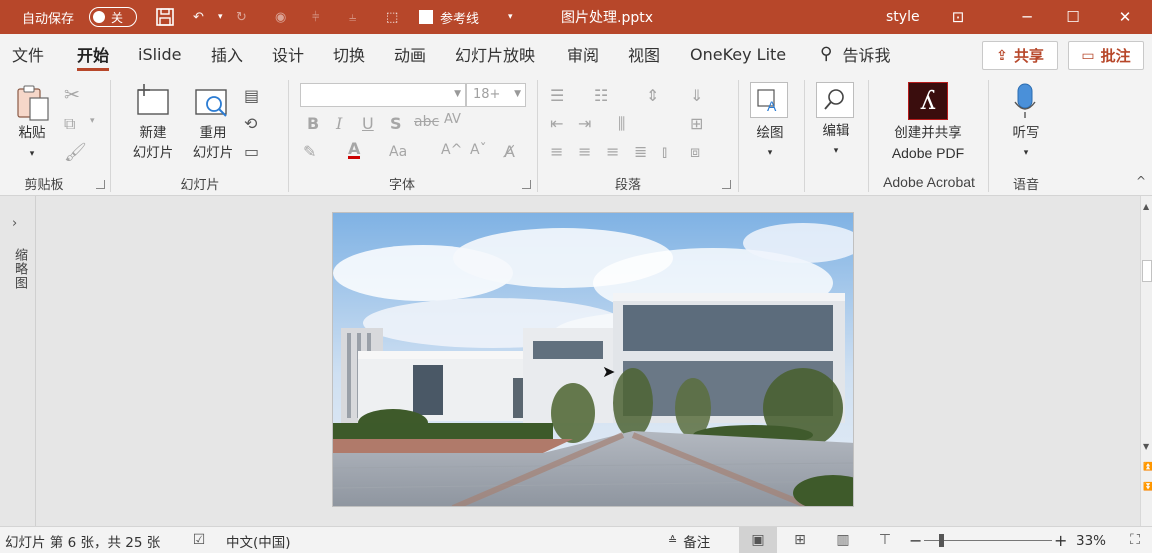 The image size is (1152, 553). I want to click on chevron-right-icon: ›, so click(14, 223).